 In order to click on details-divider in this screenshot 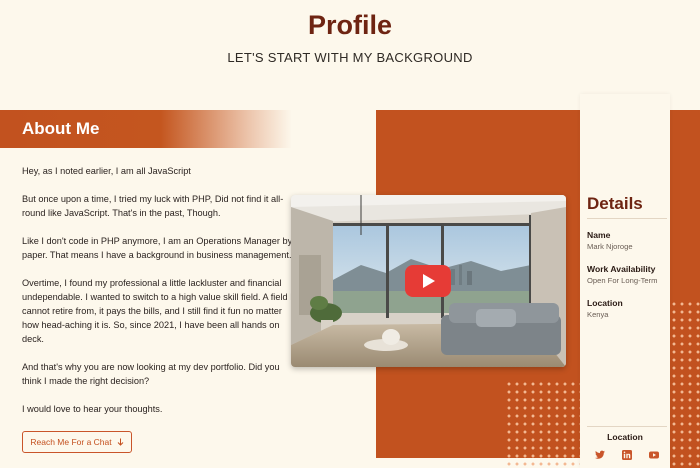, I will do `click(627, 218)`.